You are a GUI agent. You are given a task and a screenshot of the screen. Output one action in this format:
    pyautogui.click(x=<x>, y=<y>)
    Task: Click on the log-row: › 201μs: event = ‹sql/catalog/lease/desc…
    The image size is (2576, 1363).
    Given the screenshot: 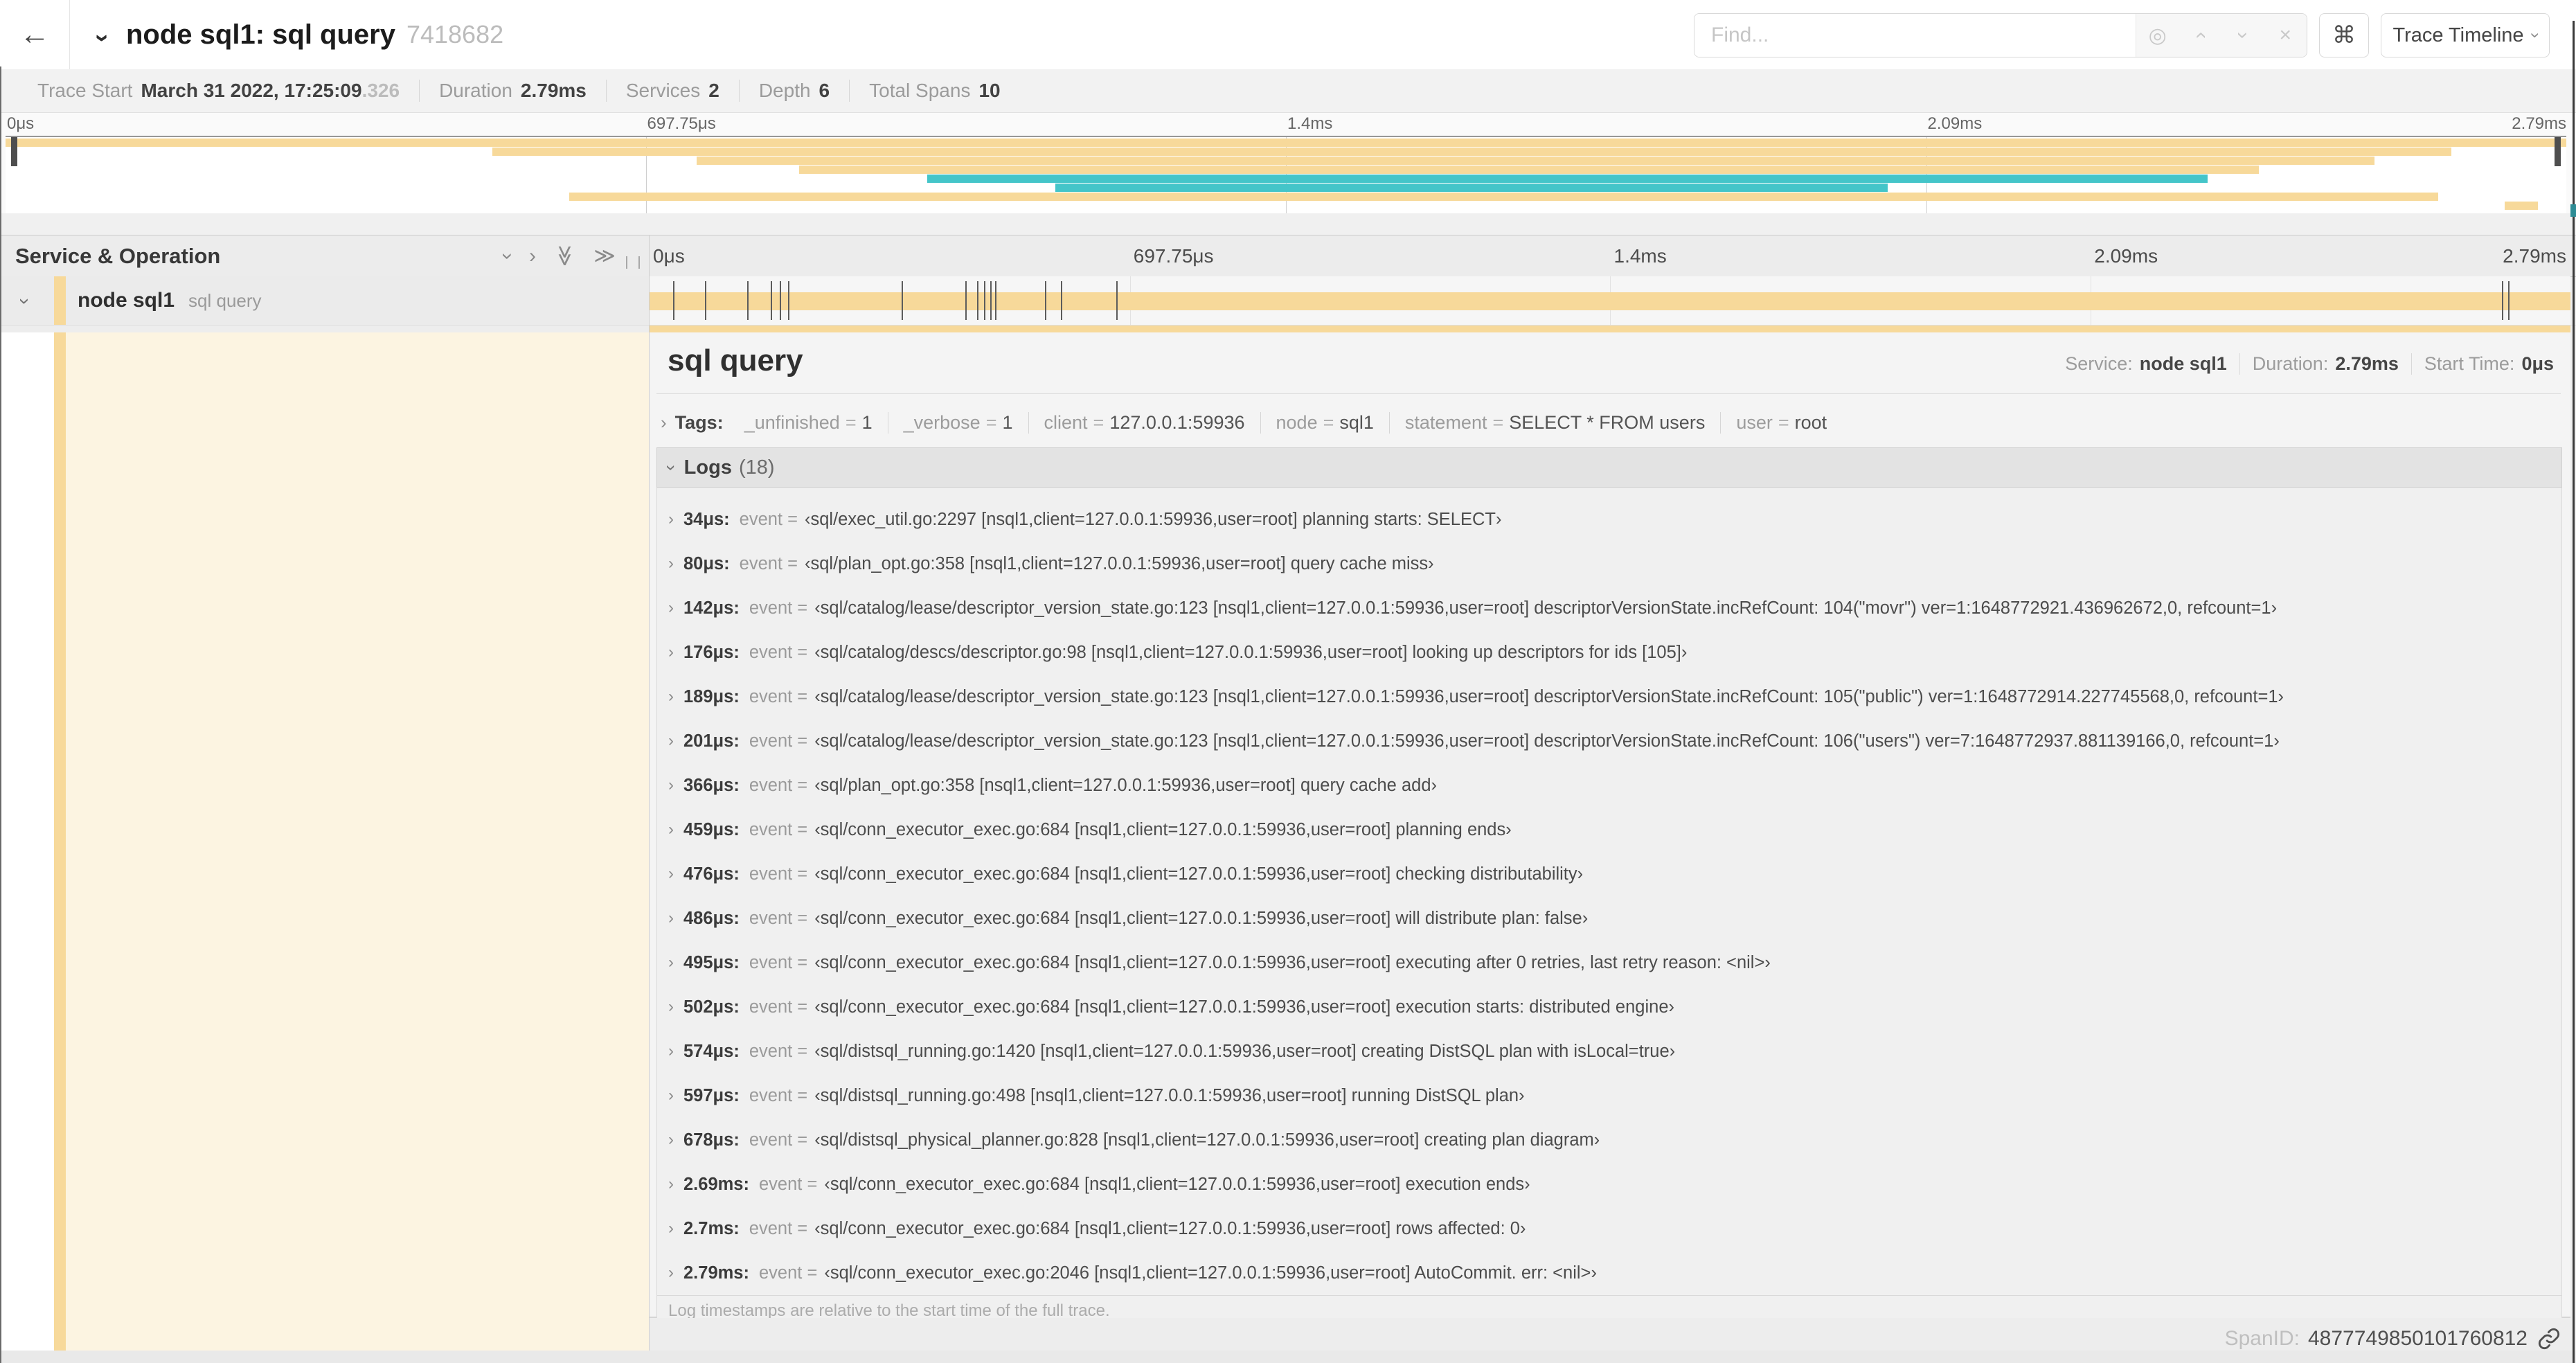 What is the action you would take?
    pyautogui.click(x=1609, y=741)
    